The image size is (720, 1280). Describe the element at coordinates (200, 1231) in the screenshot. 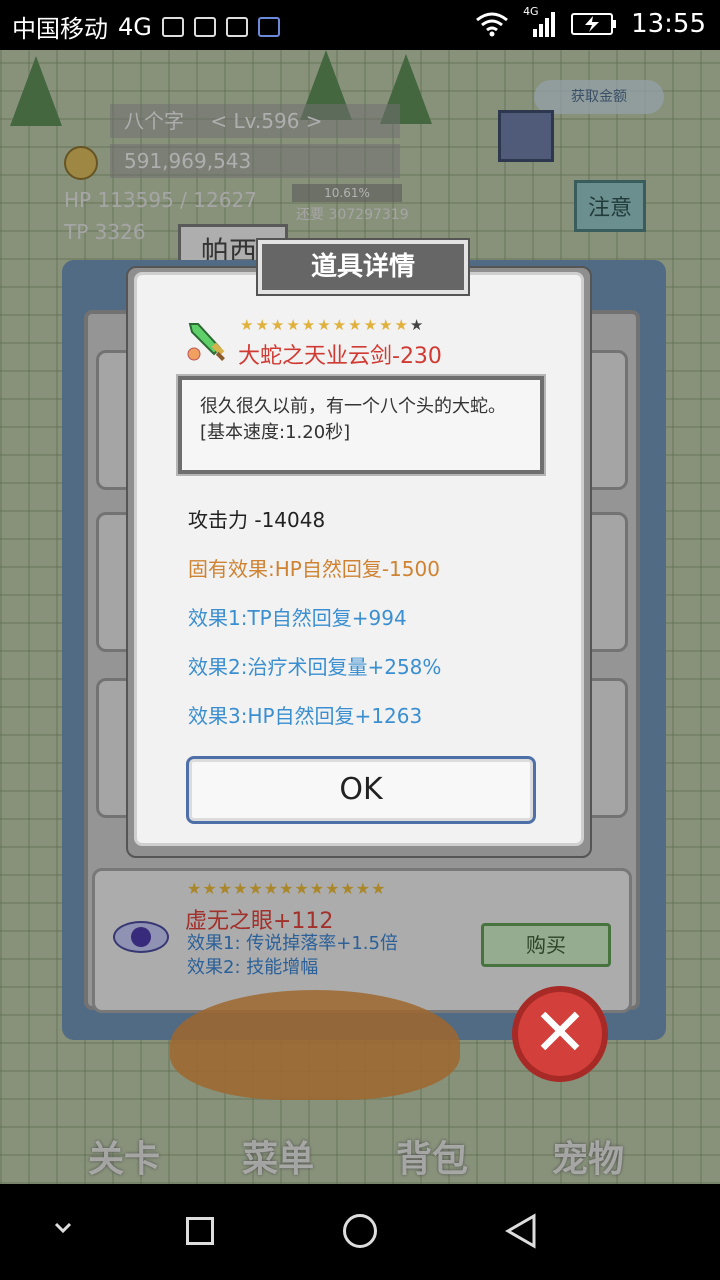

I see `recents-icon` at that location.